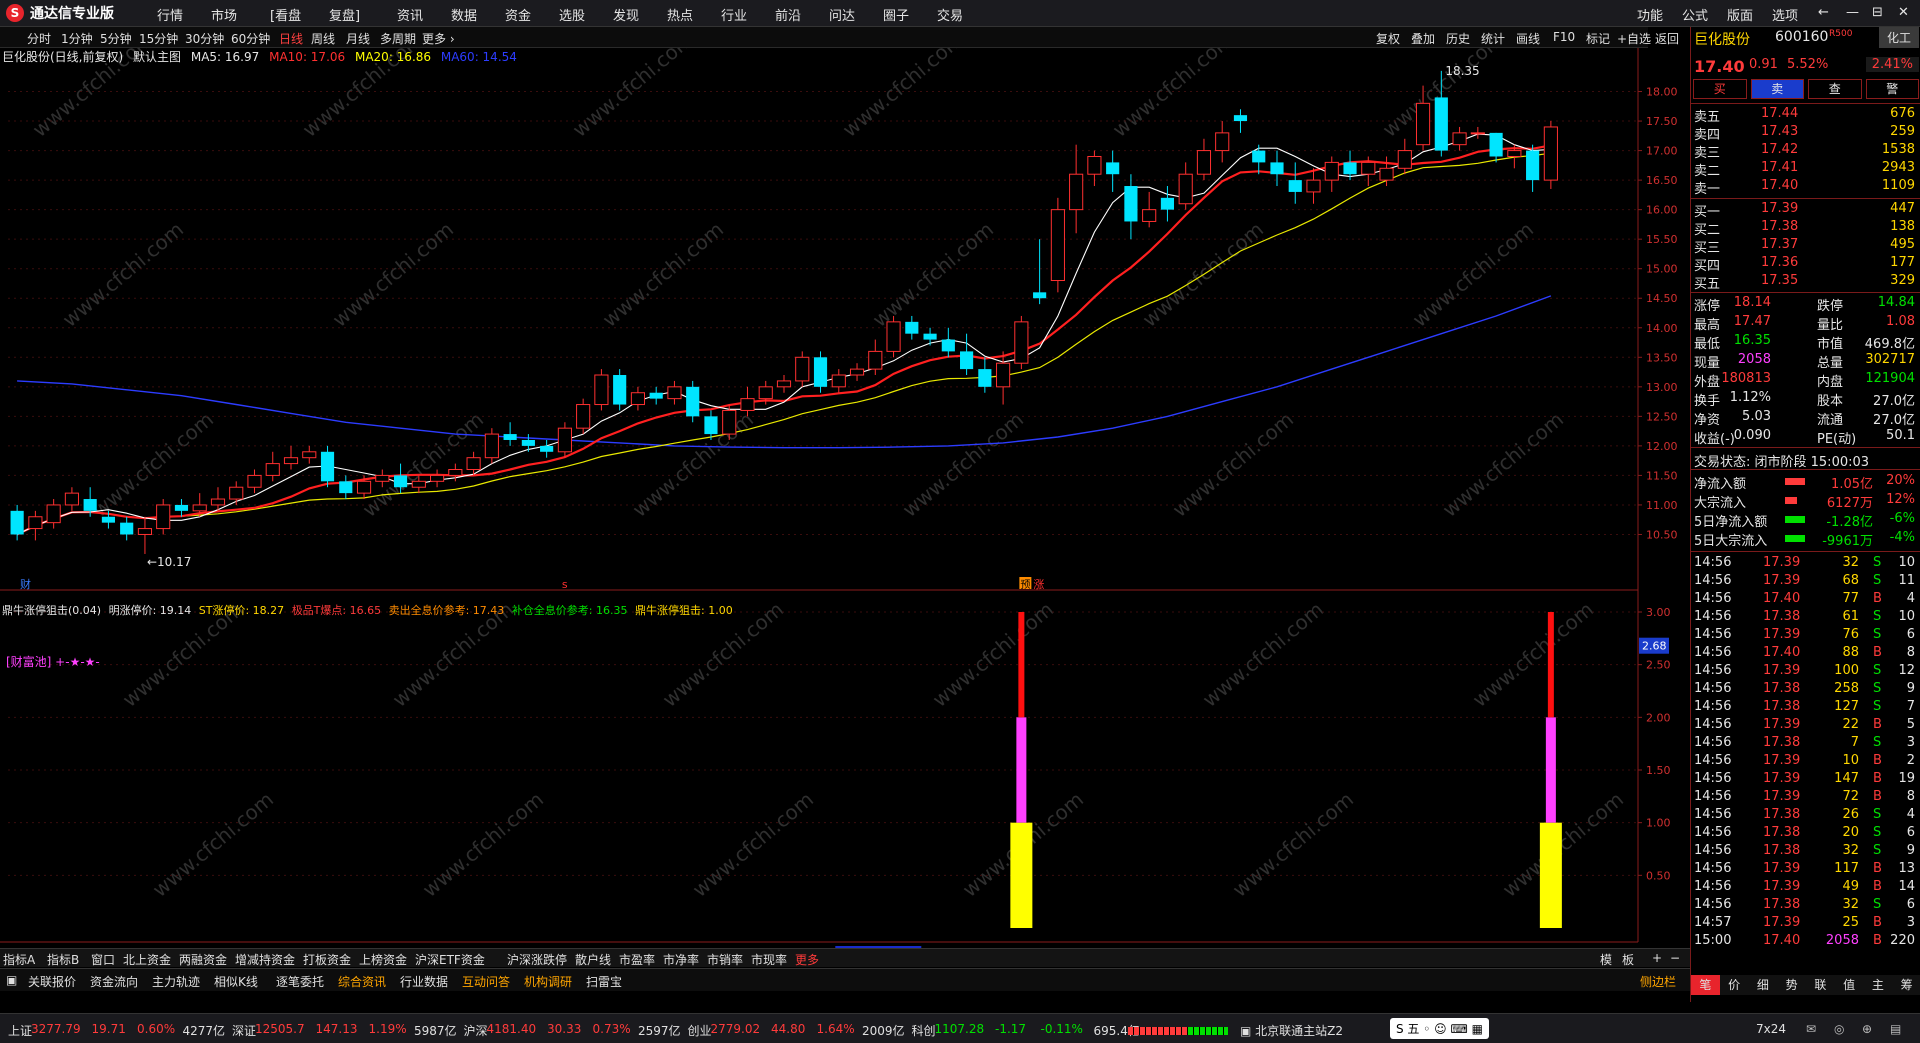 This screenshot has width=1920, height=1043. What do you see at coordinates (1740, 14) in the screenshot?
I see `menu-banmian: 版面` at bounding box center [1740, 14].